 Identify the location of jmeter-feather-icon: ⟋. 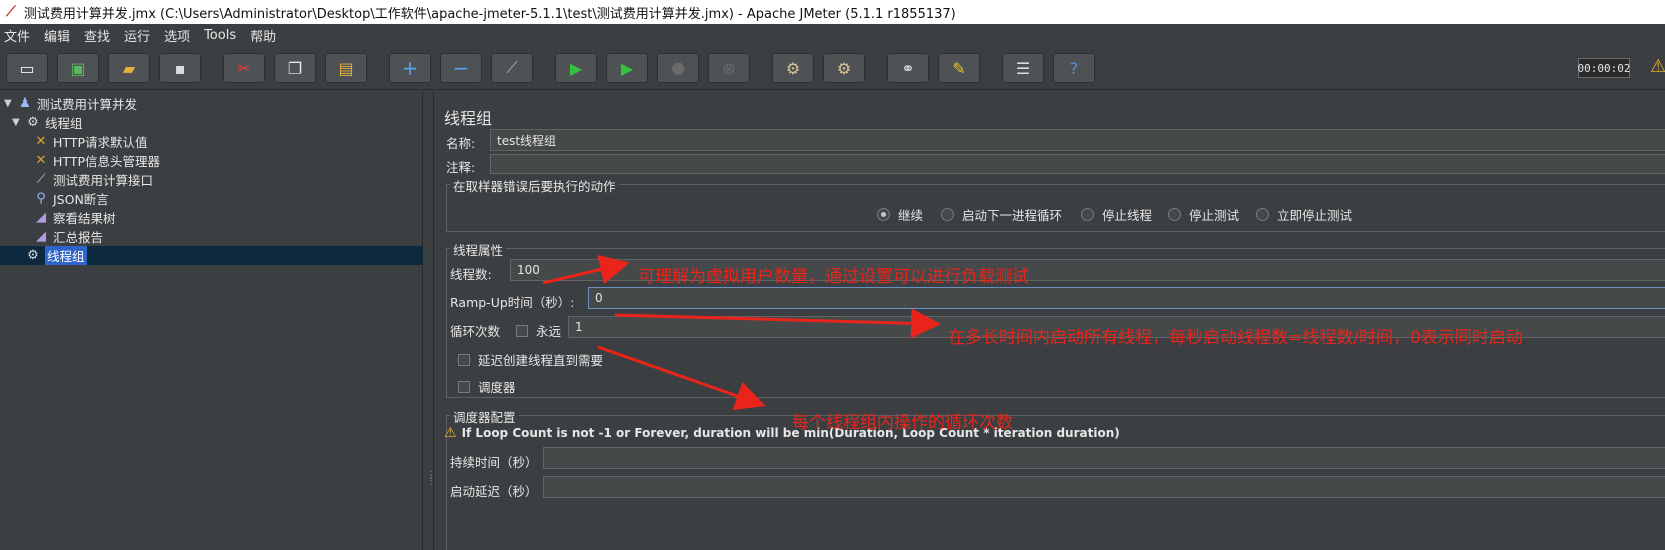
(11, 12).